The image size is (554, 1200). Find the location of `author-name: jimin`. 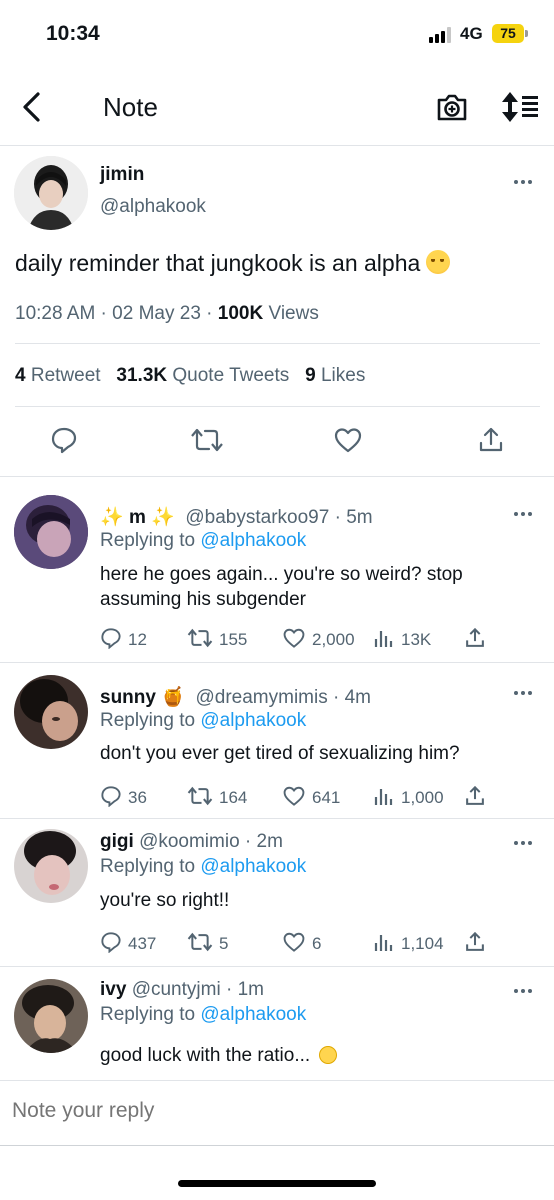

author-name: jimin is located at coordinates (122, 175).